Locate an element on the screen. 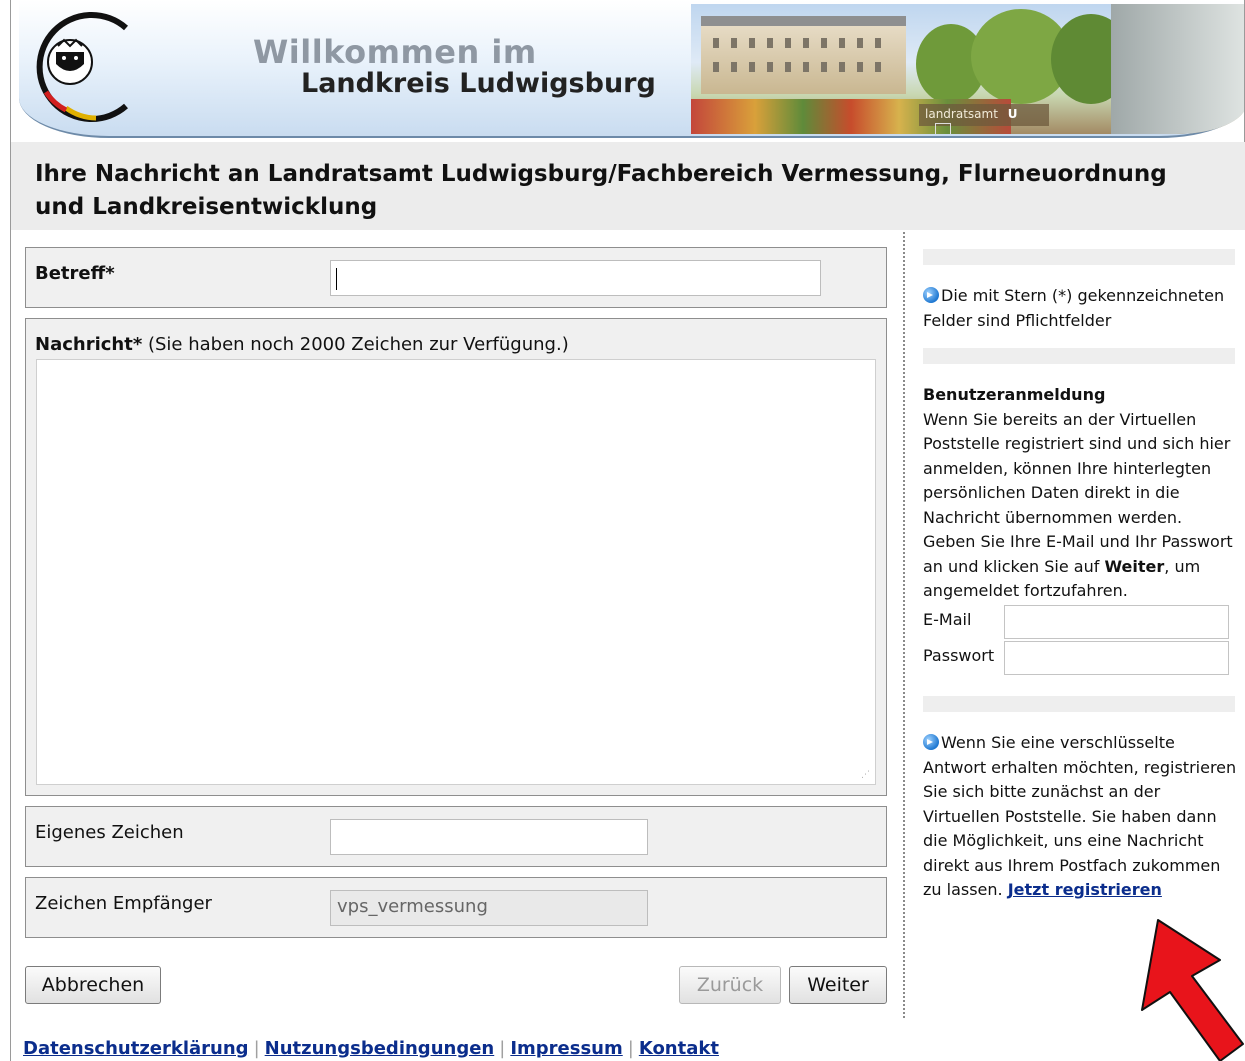 The width and height of the screenshot is (1245, 1061). banner-photo: landratsamt U is located at coordinates (967, 69).